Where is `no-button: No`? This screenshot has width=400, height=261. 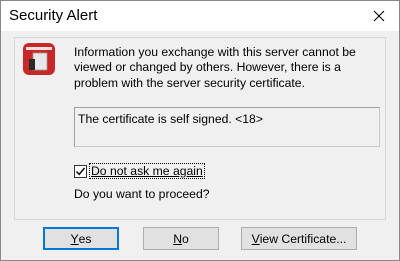 no-button: No is located at coordinates (181, 238).